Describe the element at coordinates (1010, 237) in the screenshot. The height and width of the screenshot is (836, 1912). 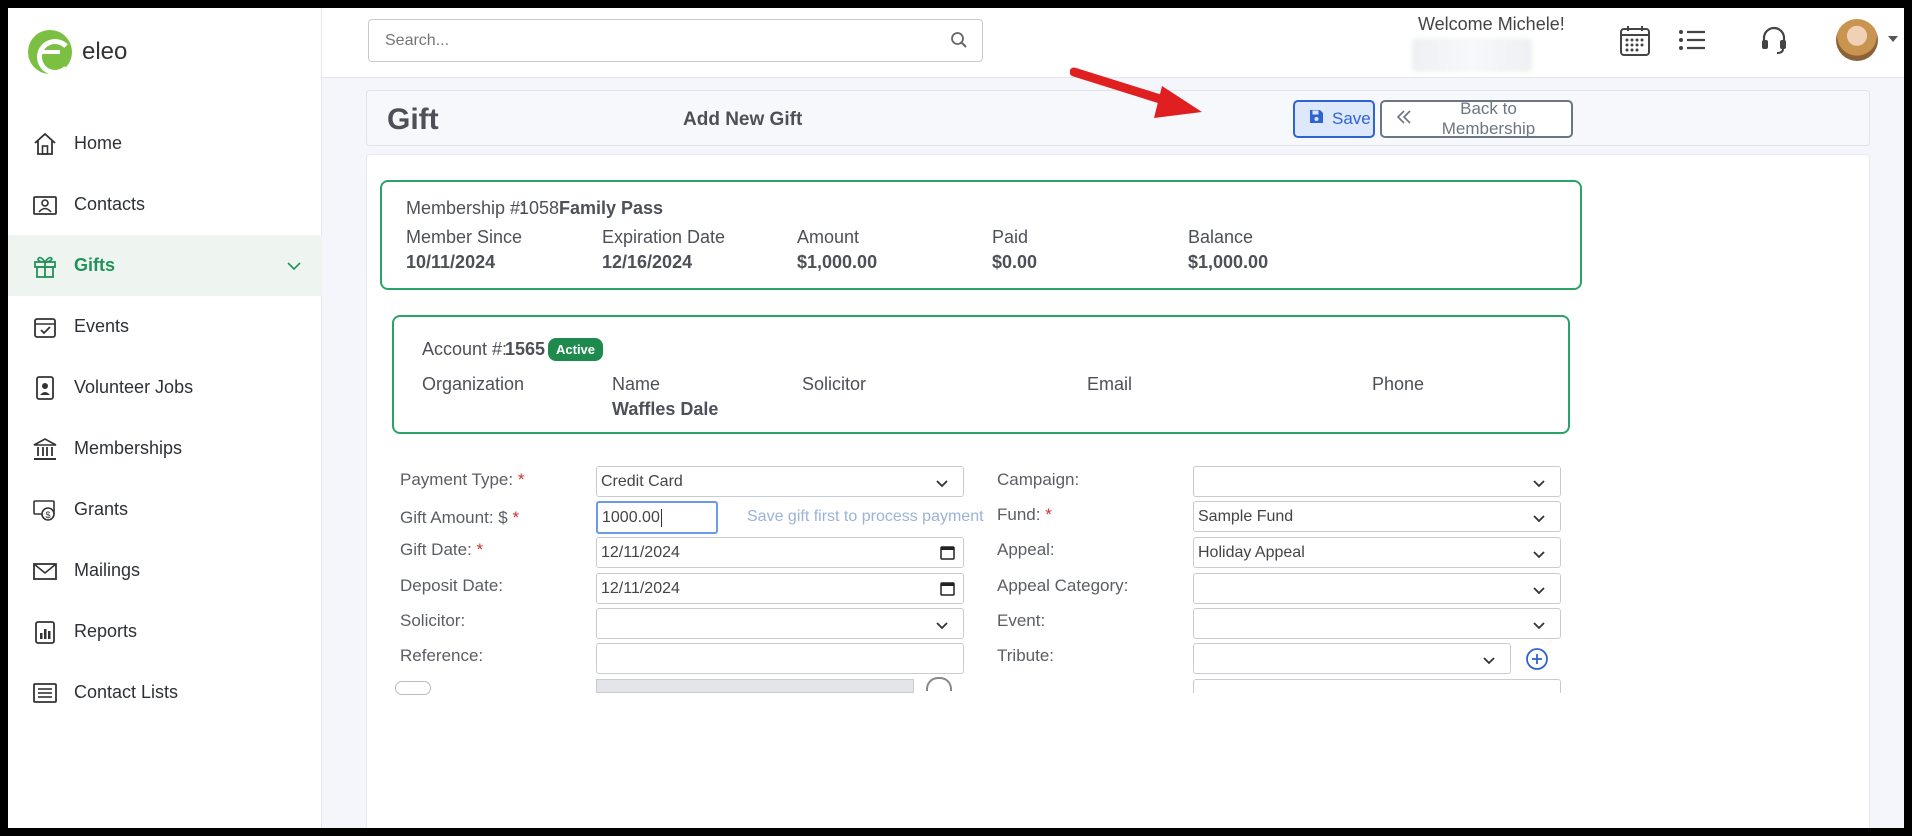
I see `paid-label: Paid` at that location.